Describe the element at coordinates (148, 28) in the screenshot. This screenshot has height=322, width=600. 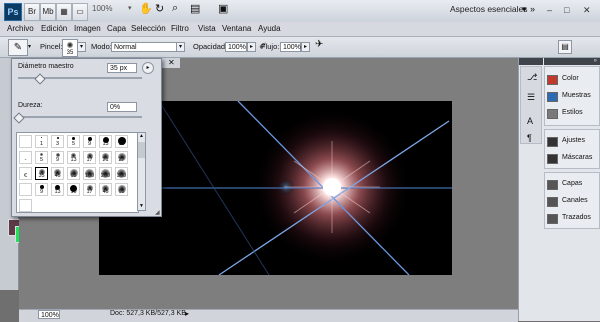
I see `menu-seleccion: Selección` at that location.